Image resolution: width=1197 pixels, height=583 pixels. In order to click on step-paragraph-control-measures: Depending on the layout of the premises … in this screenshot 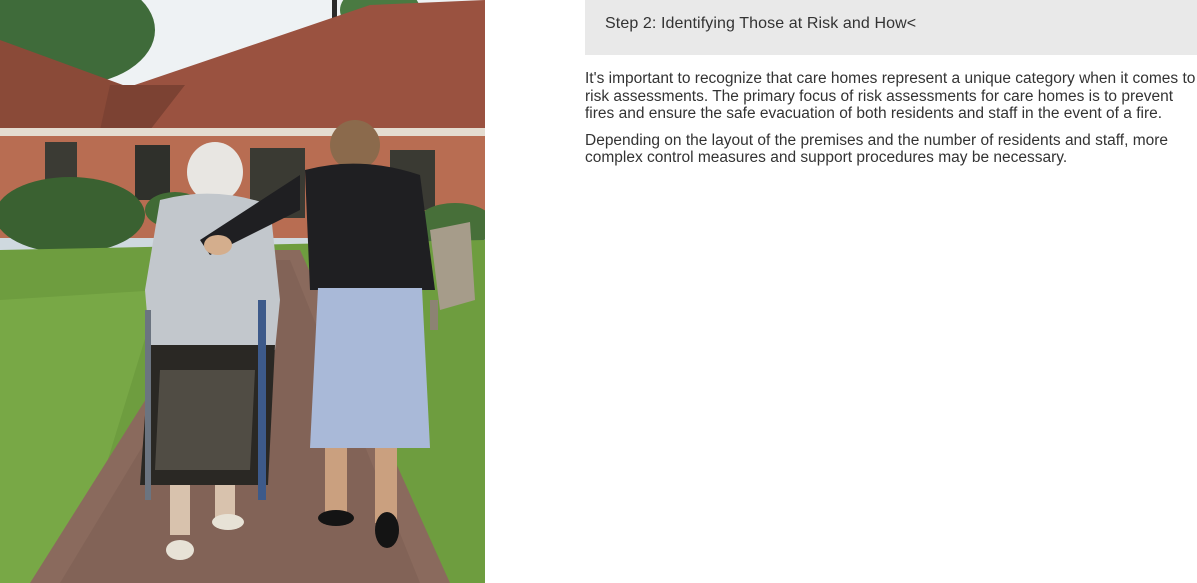, I will do `click(877, 149)`.